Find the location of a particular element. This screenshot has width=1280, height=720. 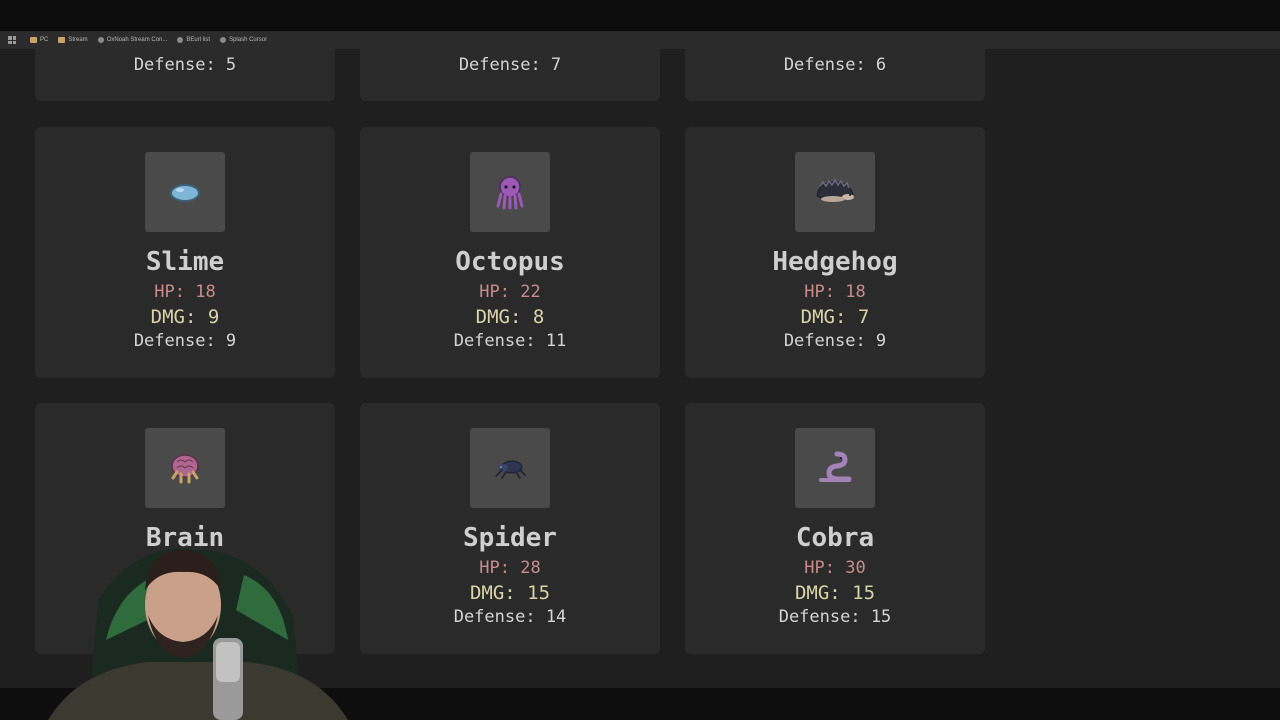

streamer-webcam-image is located at coordinates (198, 634).